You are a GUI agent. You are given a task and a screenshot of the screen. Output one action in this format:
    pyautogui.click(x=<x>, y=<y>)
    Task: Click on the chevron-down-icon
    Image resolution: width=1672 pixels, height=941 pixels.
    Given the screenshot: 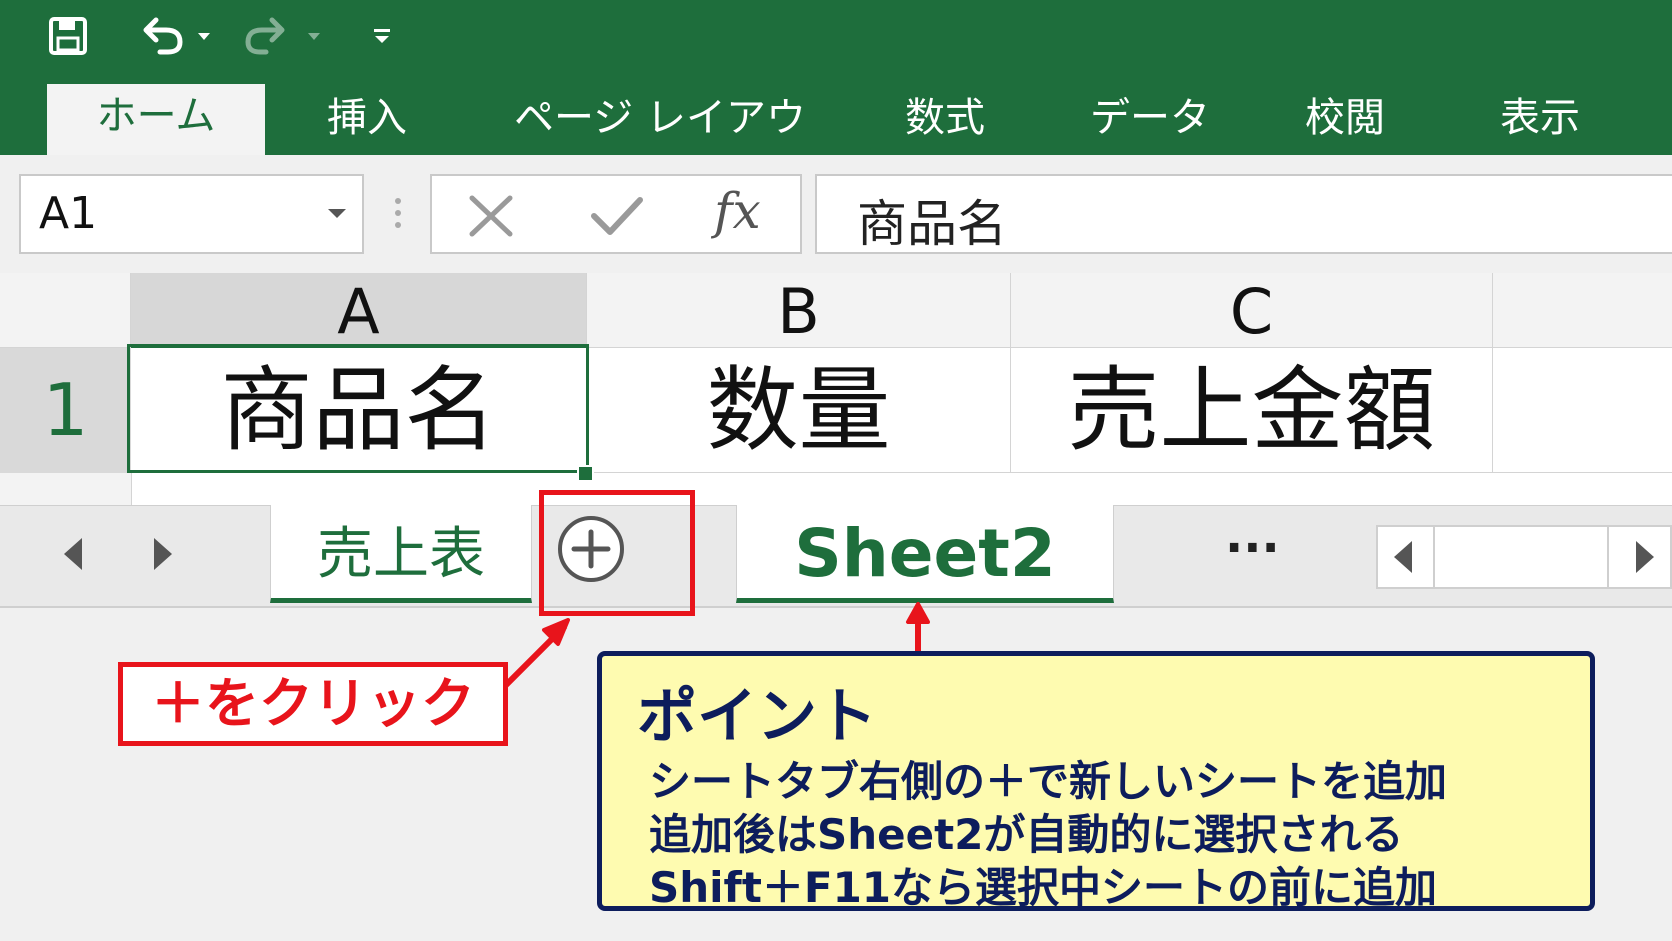 What is the action you would take?
    pyautogui.click(x=337, y=215)
    